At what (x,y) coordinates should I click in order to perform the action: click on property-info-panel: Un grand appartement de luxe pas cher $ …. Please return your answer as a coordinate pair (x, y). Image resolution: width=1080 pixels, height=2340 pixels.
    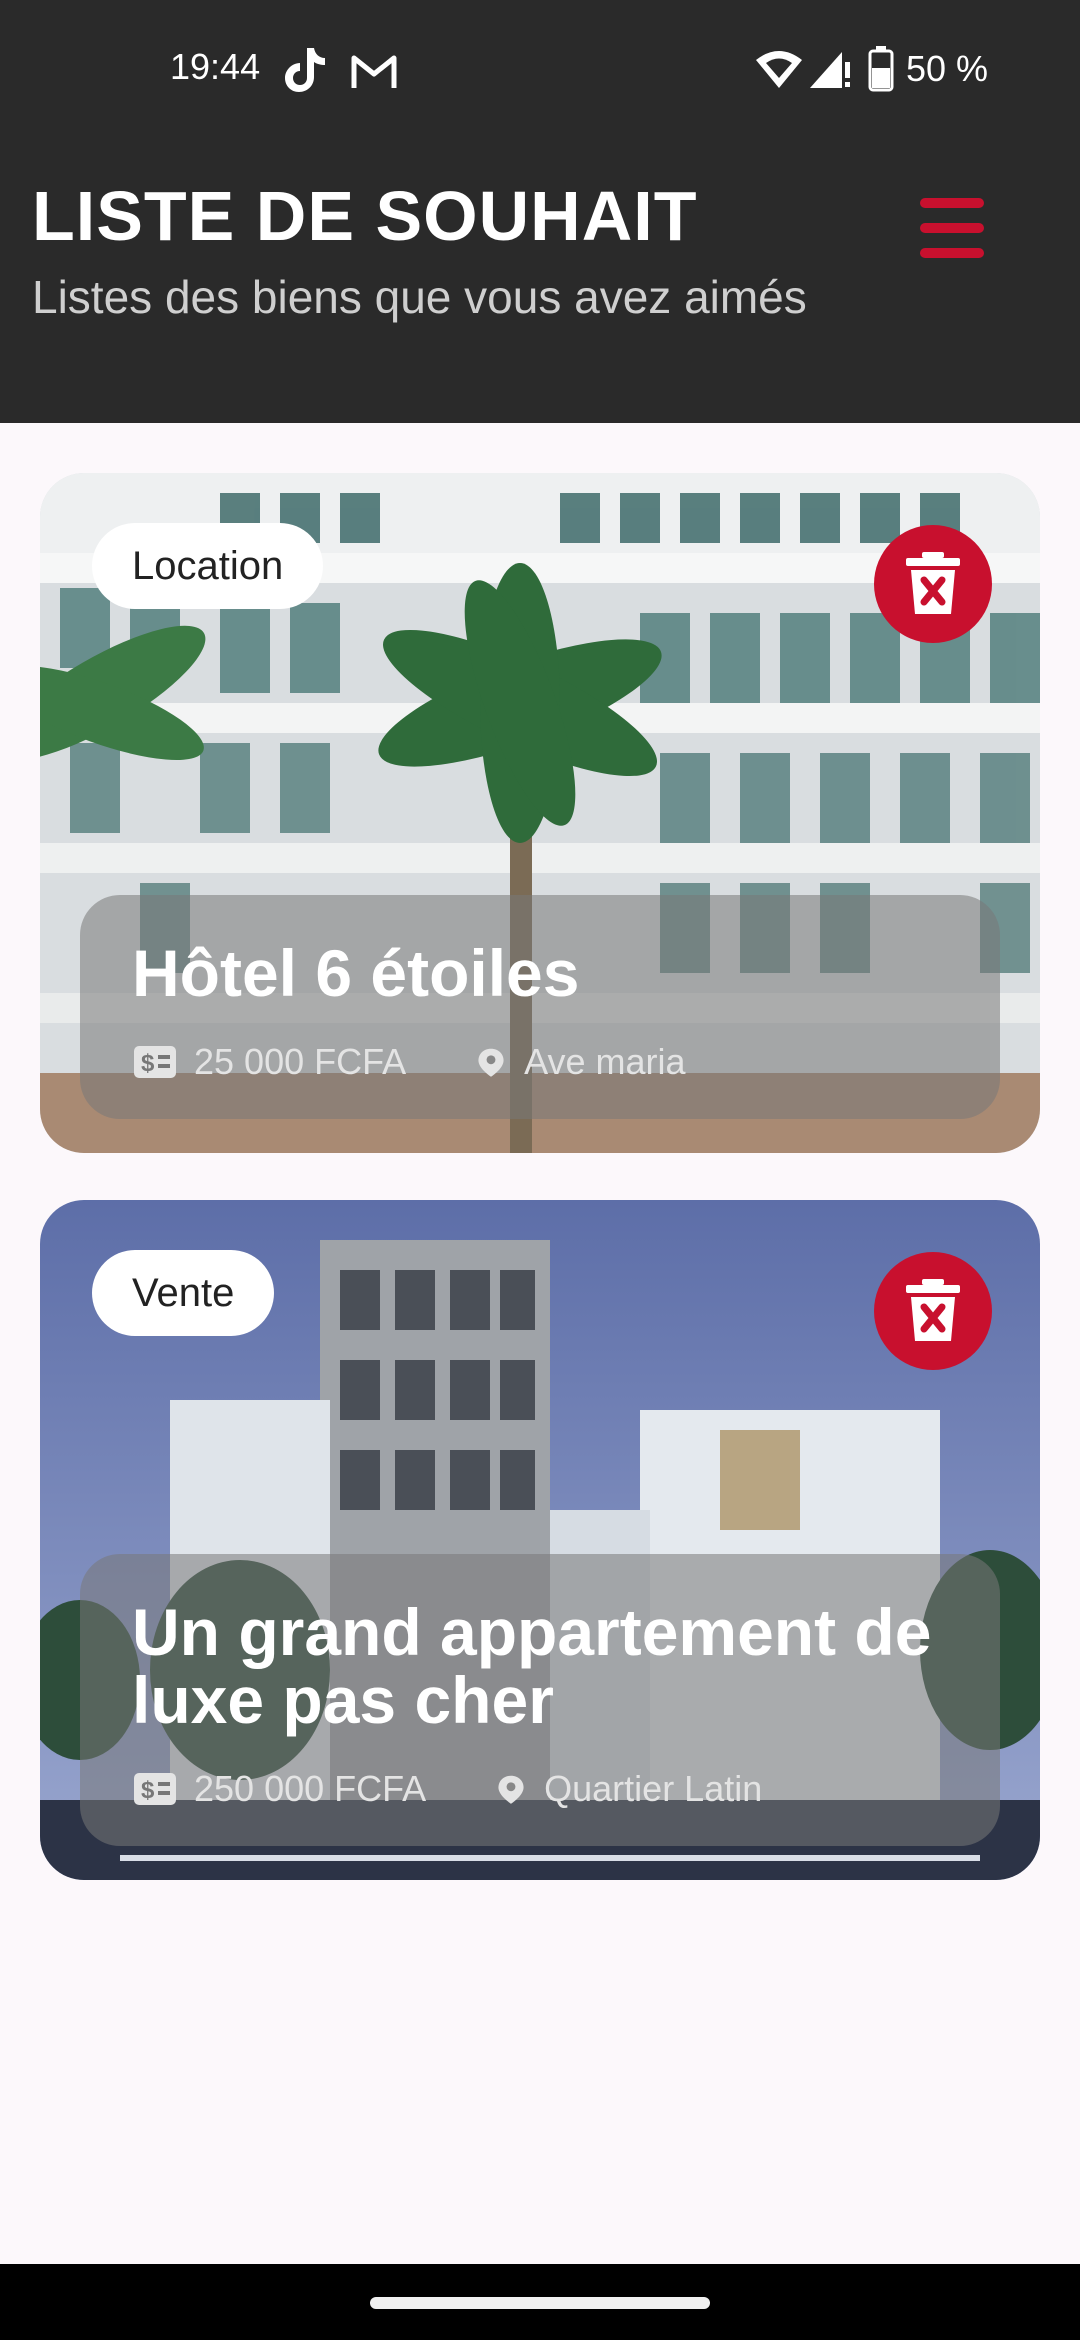
    Looking at the image, I should click on (540, 1700).